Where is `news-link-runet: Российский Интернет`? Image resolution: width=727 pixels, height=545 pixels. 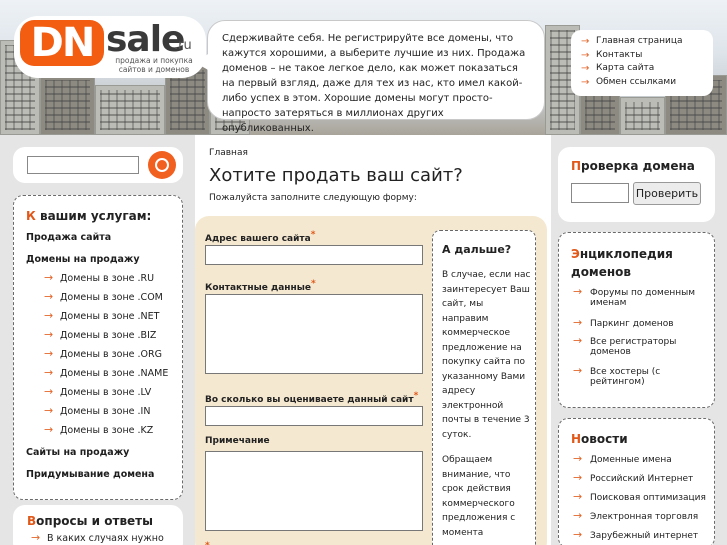 news-link-runet: Российский Интернет is located at coordinates (641, 478).